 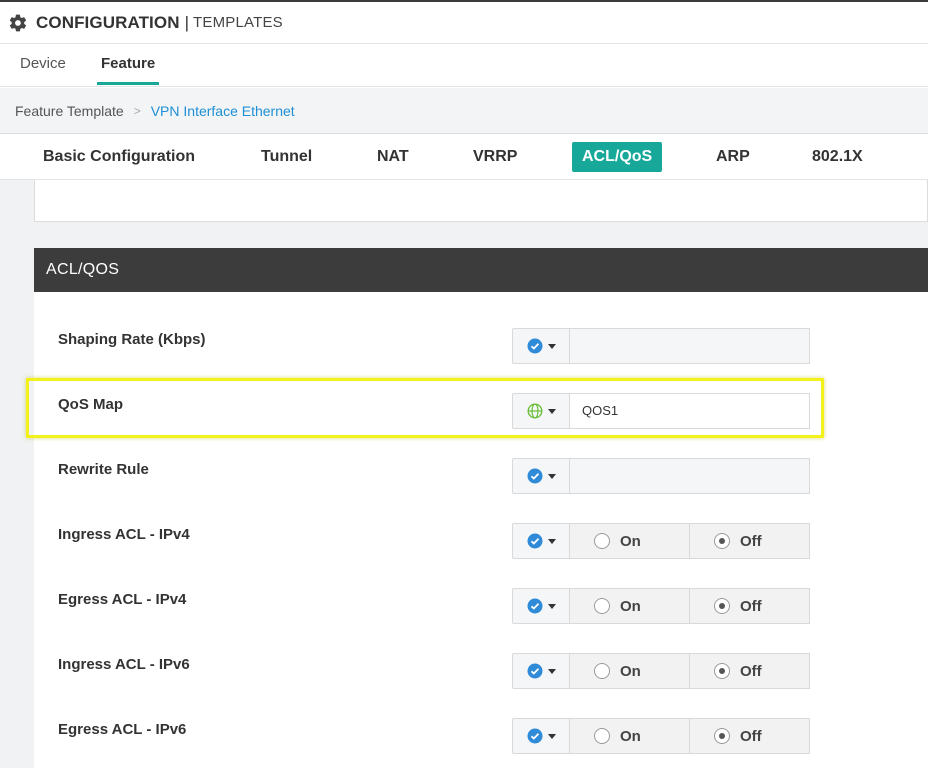 What do you see at coordinates (103, 469) in the screenshot?
I see `rewrite-rule-label: Rewrite Rule` at bounding box center [103, 469].